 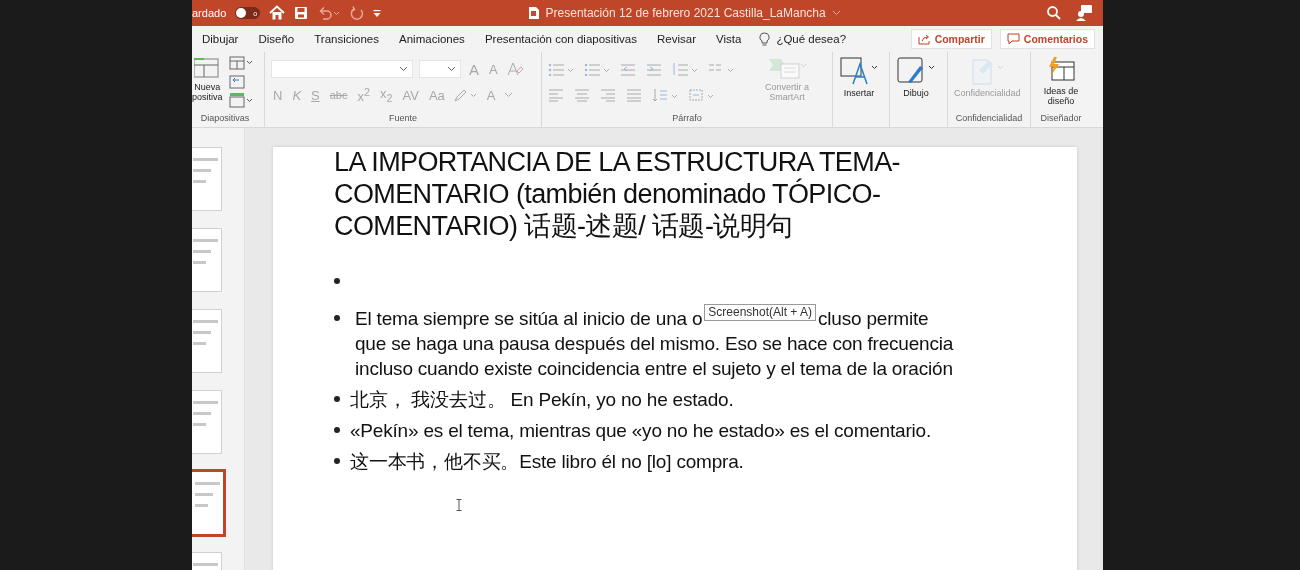 I want to click on person-chat-icon, so click(x=1084, y=13).